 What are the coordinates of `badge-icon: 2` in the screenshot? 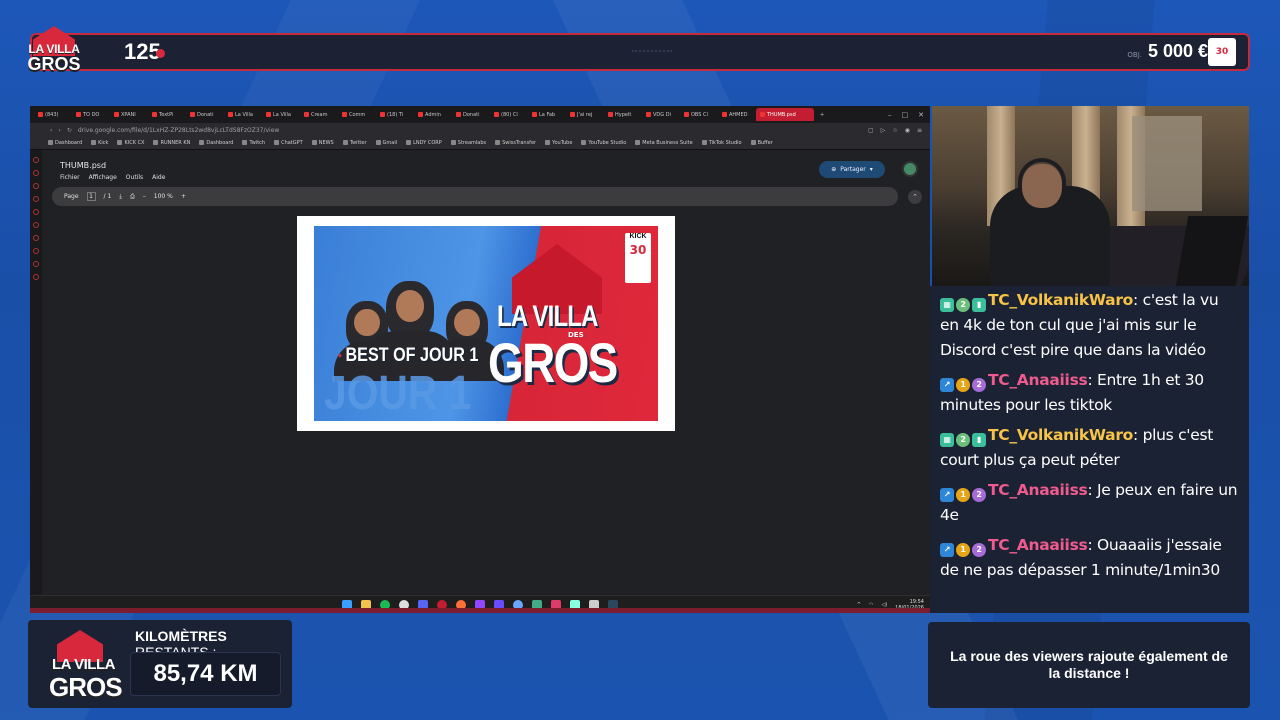 It's located at (979, 385).